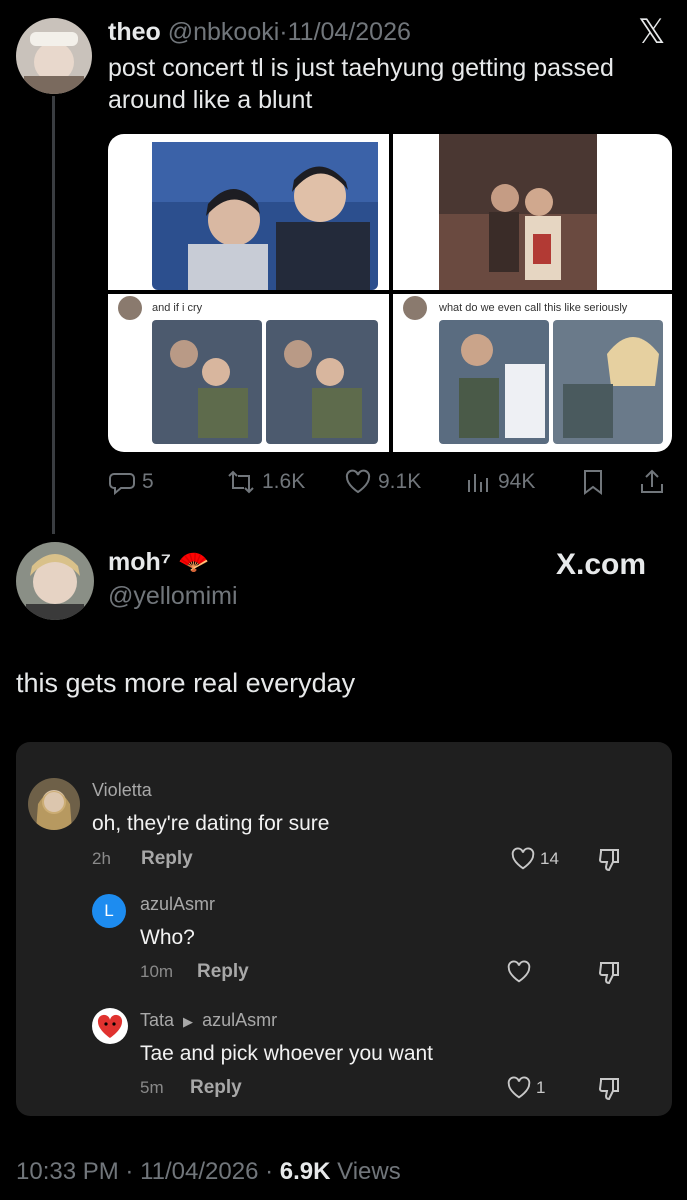 The width and height of the screenshot is (687, 1200). Describe the element at coordinates (55, 581) in the screenshot. I see `moh-avatar` at that location.